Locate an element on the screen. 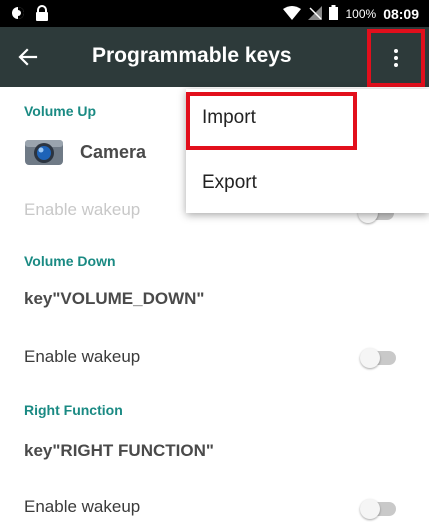  menu-item-export-label: Export is located at coordinates (229, 182).